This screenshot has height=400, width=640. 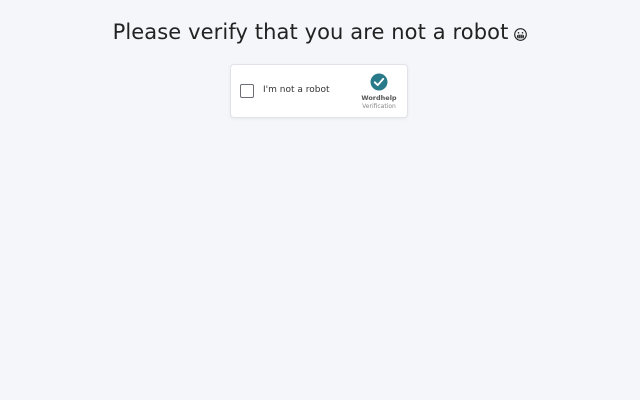 What do you see at coordinates (296, 90) in the screenshot?
I see `checkbox-label: I'm not a robot` at bounding box center [296, 90].